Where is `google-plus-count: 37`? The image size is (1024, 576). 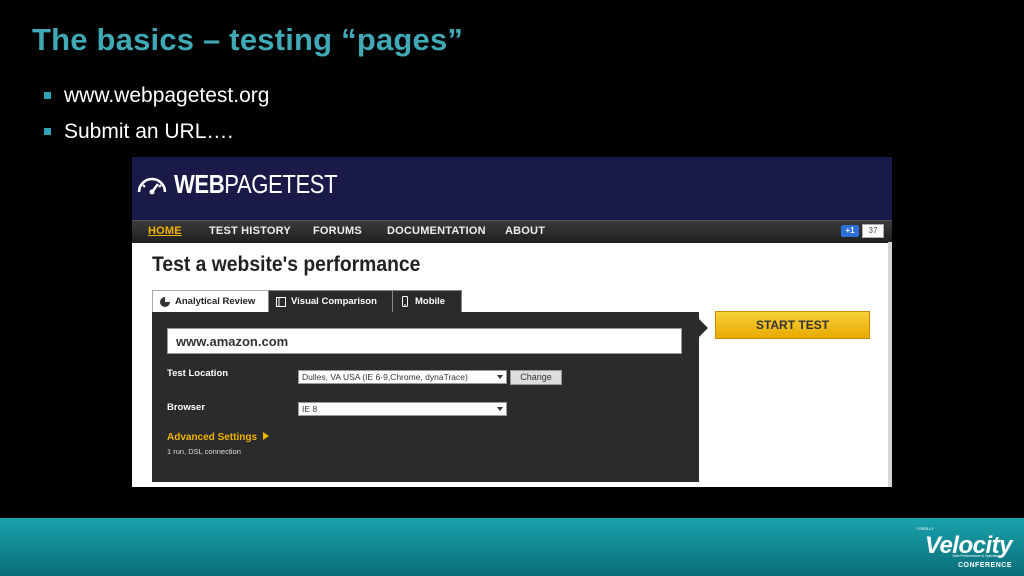 google-plus-count: 37 is located at coordinates (873, 231).